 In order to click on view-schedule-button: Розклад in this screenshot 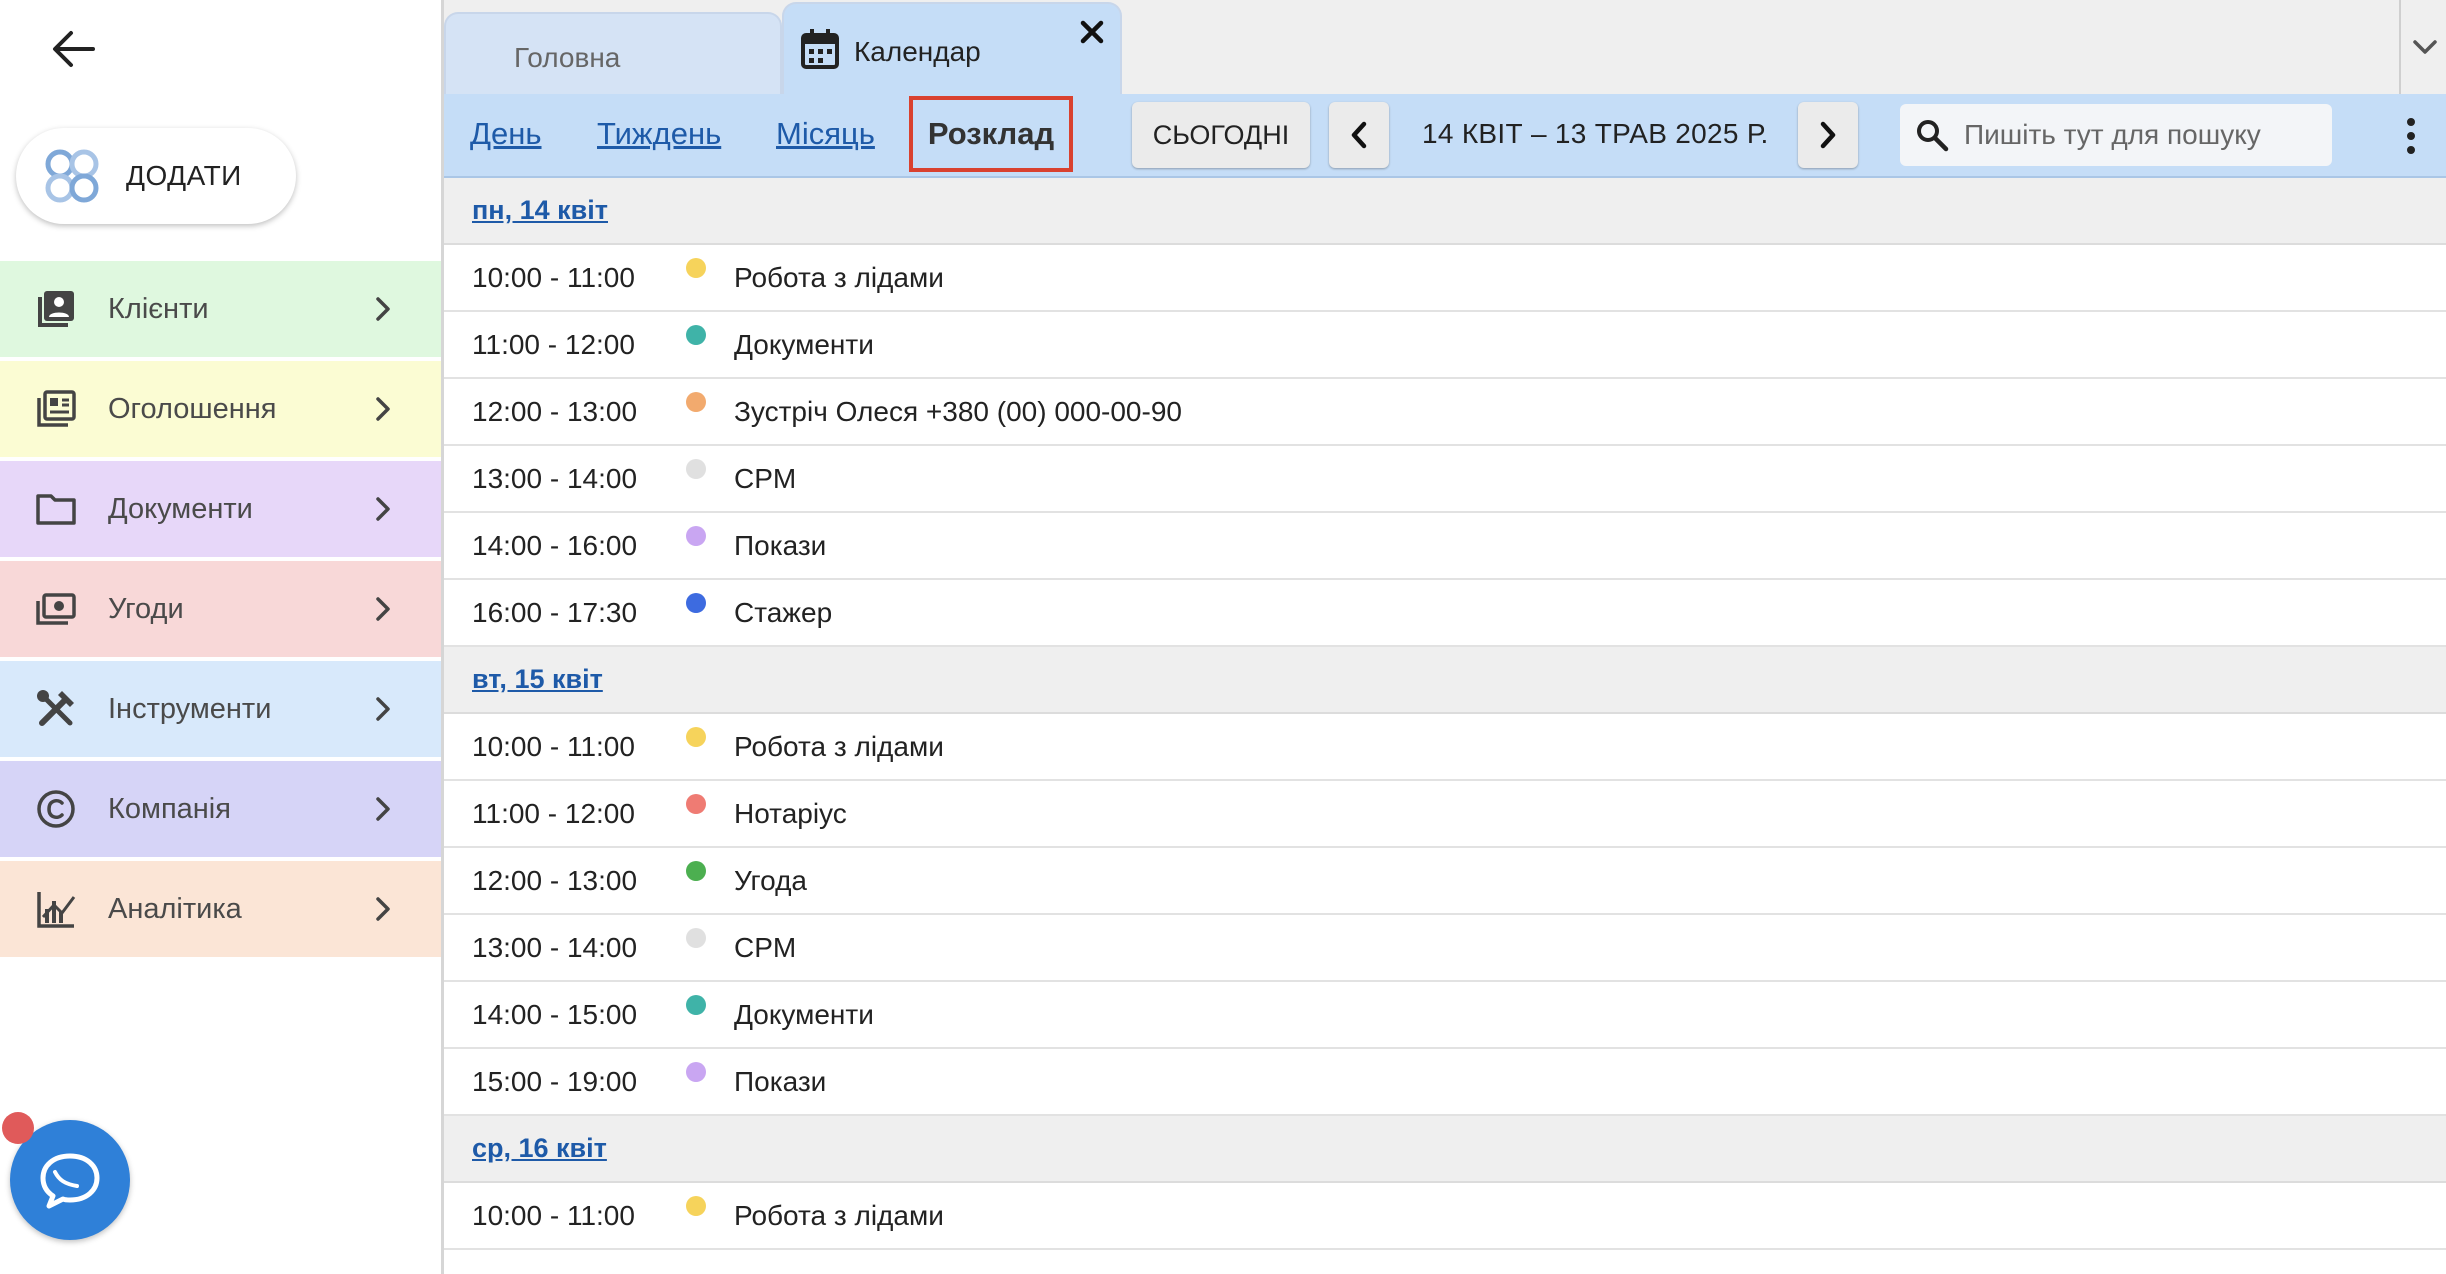, I will do `click(991, 134)`.